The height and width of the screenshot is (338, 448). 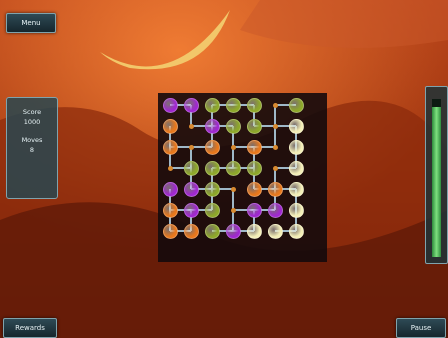 What do you see at coordinates (32, 140) in the screenshot?
I see `moves-label: Moves` at bounding box center [32, 140].